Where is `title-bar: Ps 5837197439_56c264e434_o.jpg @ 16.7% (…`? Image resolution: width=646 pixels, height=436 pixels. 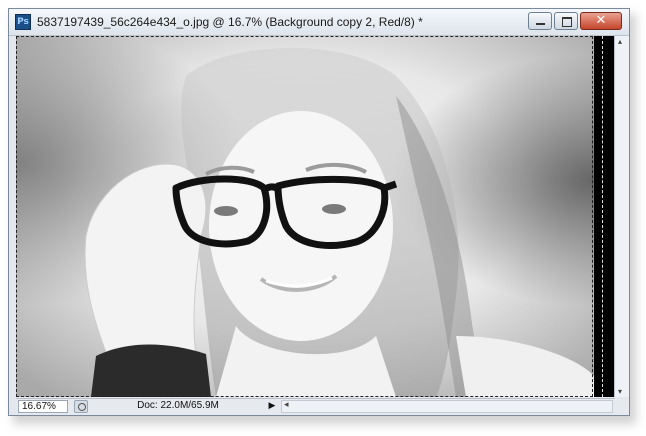
title-bar: Ps 5837197439_56c264e434_o.jpg @ 16.7% (… is located at coordinates (319, 22).